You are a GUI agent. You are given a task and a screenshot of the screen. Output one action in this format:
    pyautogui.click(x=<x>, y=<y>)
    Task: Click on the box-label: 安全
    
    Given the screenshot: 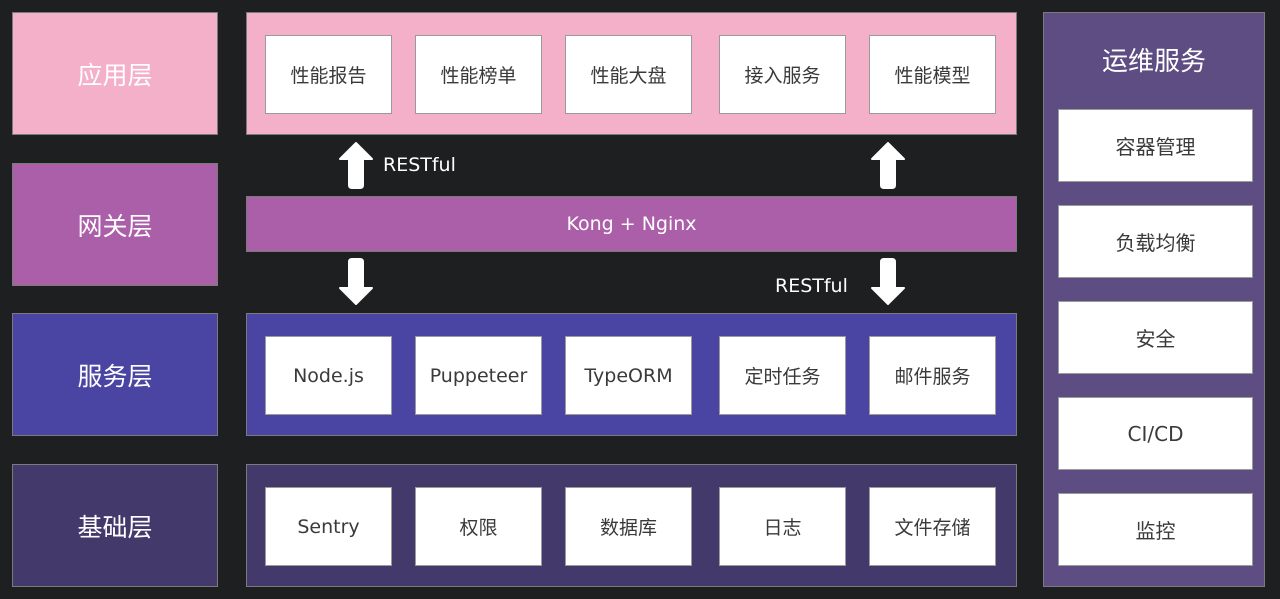 What is the action you would take?
    pyautogui.click(x=1155, y=339)
    